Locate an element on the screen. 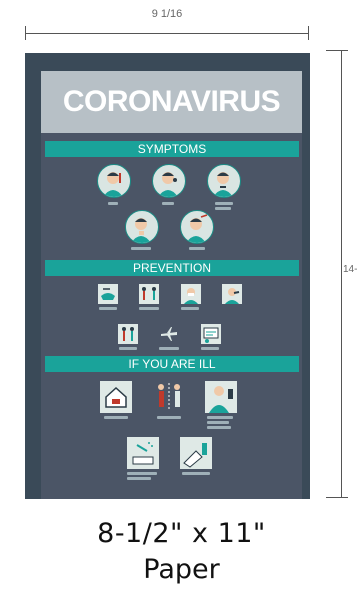 The width and height of the screenshot is (363, 591). poster-title: CORONAVIRUS is located at coordinates (171, 101).